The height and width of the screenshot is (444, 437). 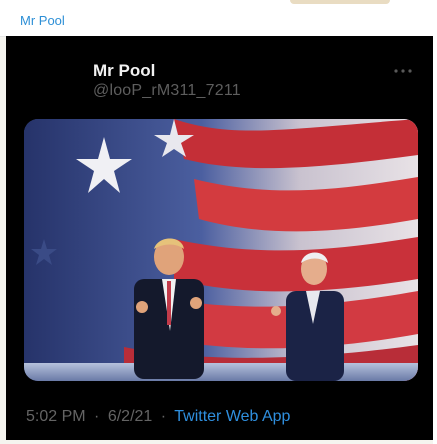 I want to click on avatar, so click(x=52, y=84).